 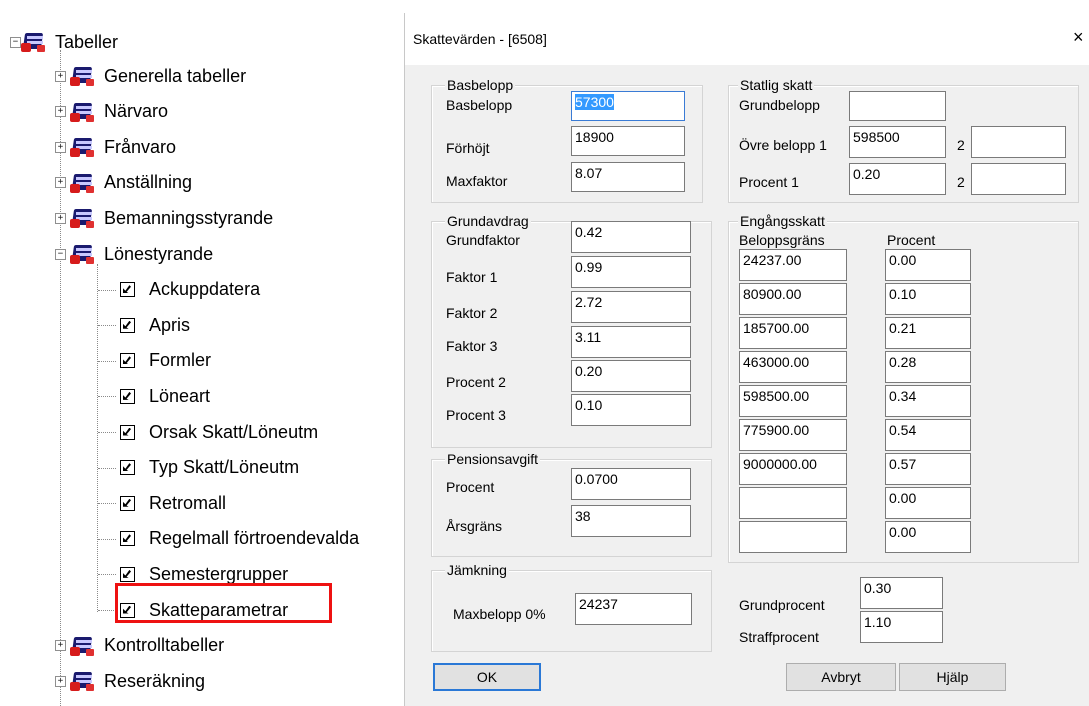 I want to click on selection-highlight, so click(x=223, y=603).